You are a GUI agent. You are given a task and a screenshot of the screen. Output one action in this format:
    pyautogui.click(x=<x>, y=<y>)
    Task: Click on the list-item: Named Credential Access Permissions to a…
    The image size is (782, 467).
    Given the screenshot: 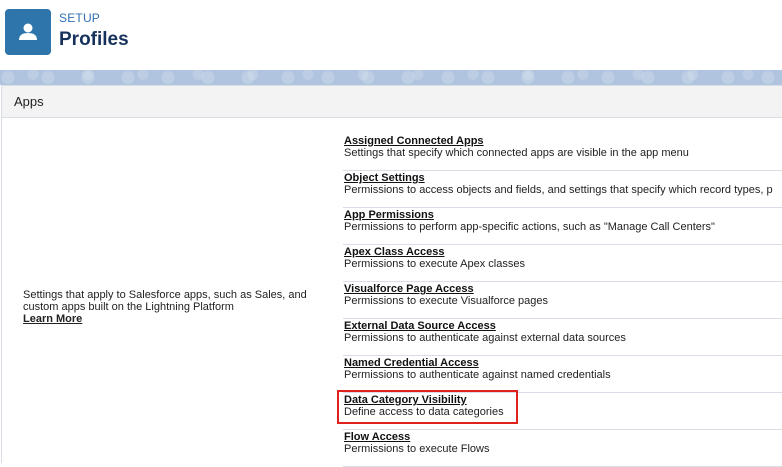 What is the action you would take?
    pyautogui.click(x=562, y=374)
    